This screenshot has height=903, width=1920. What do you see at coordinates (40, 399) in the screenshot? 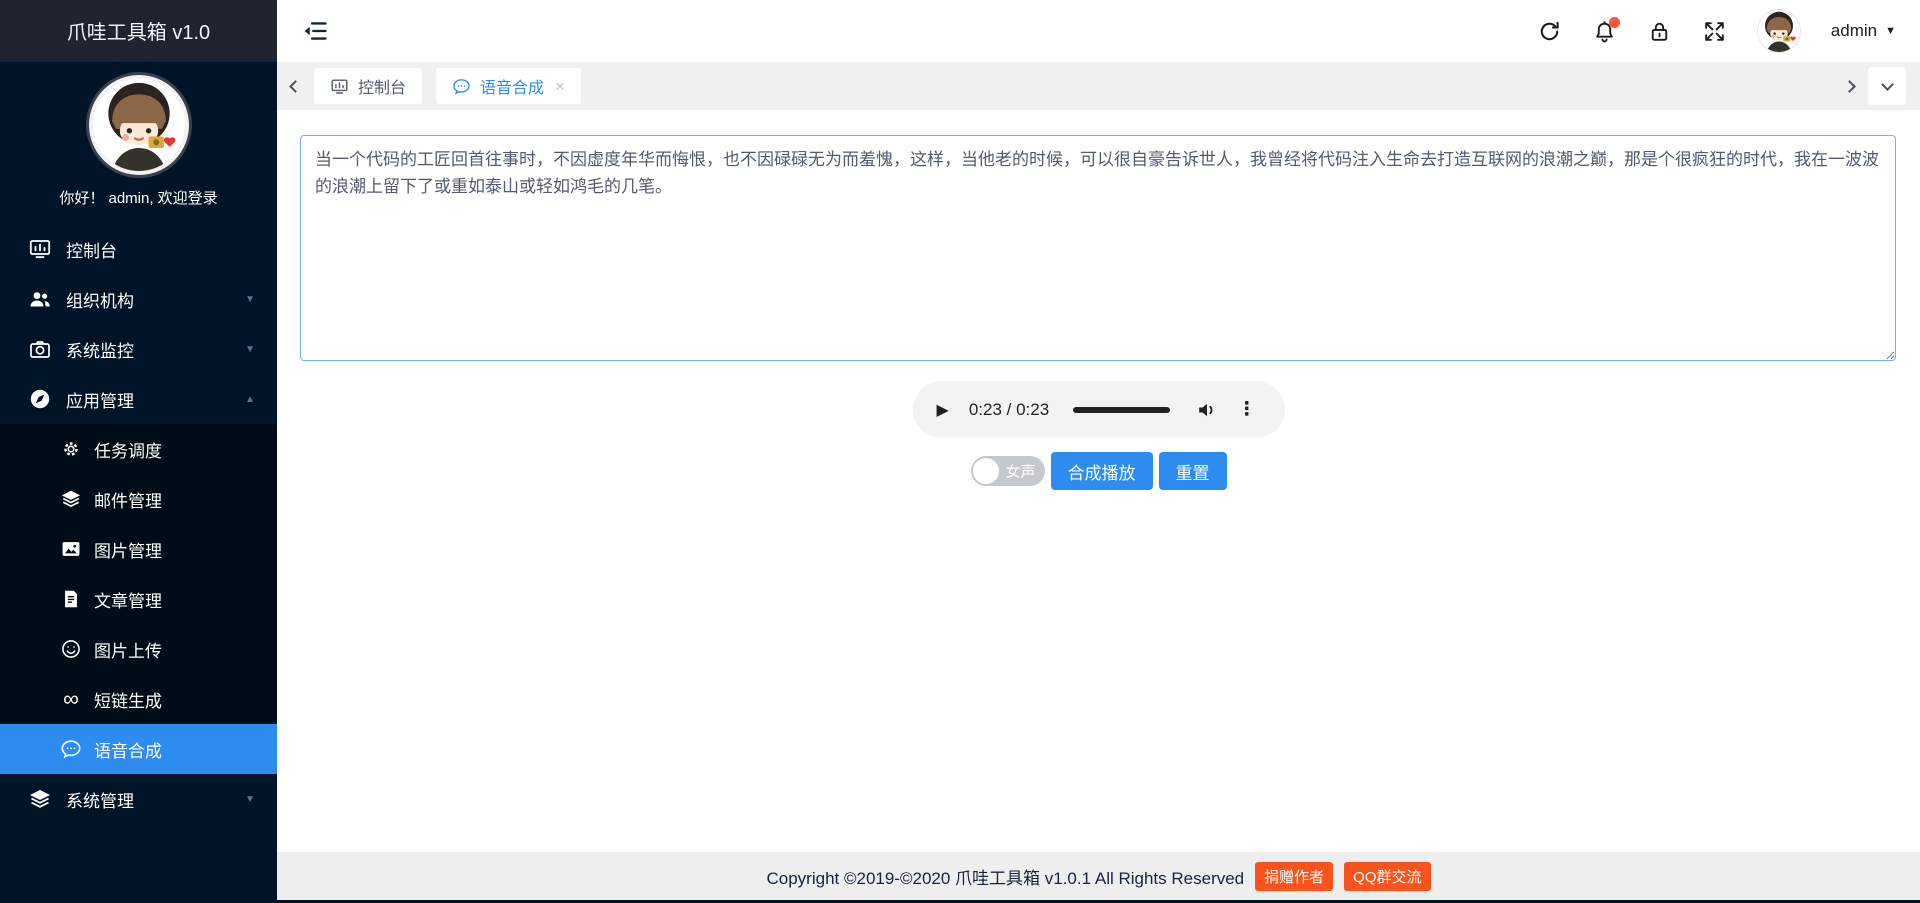
I see `compass-icon` at bounding box center [40, 399].